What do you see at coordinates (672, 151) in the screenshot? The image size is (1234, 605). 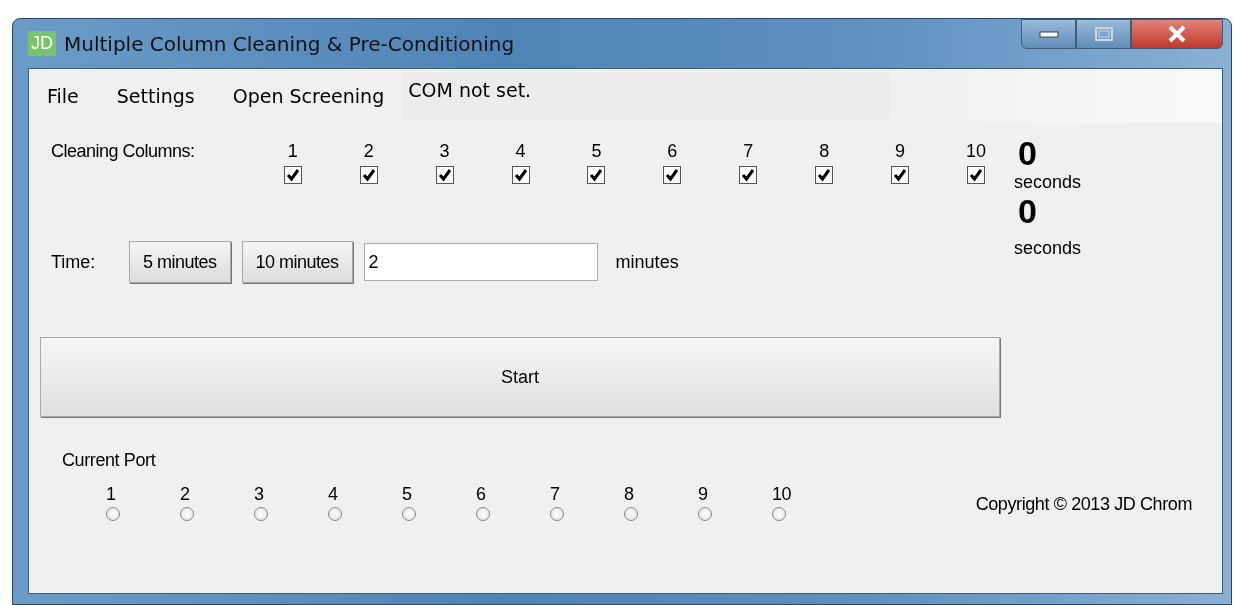 I see `column-number: 6` at bounding box center [672, 151].